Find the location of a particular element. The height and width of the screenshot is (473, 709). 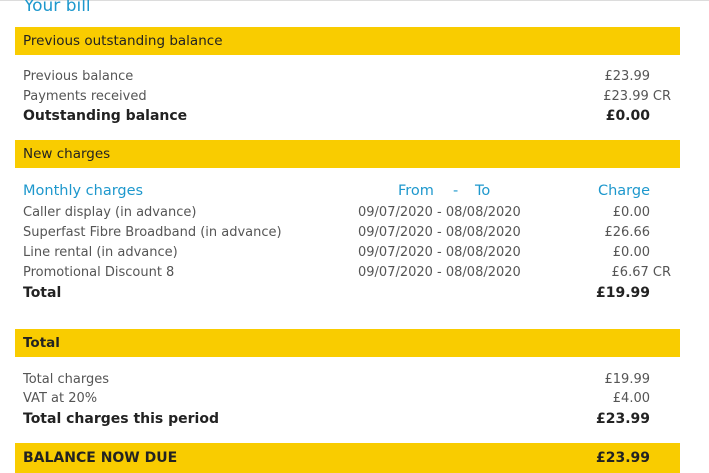

to-column-heading: To is located at coordinates (483, 191).